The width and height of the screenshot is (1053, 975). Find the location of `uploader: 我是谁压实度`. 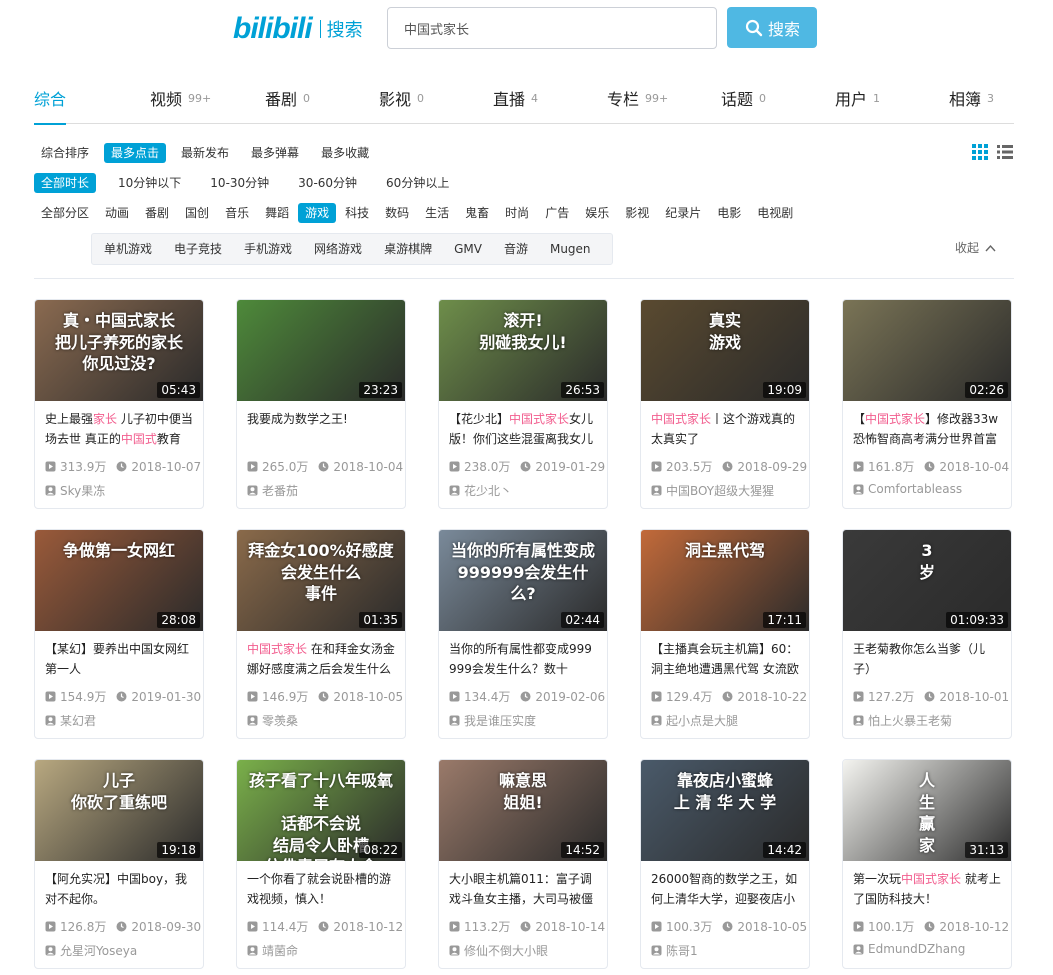

uploader: 我是谁压实度 is located at coordinates (492, 720).